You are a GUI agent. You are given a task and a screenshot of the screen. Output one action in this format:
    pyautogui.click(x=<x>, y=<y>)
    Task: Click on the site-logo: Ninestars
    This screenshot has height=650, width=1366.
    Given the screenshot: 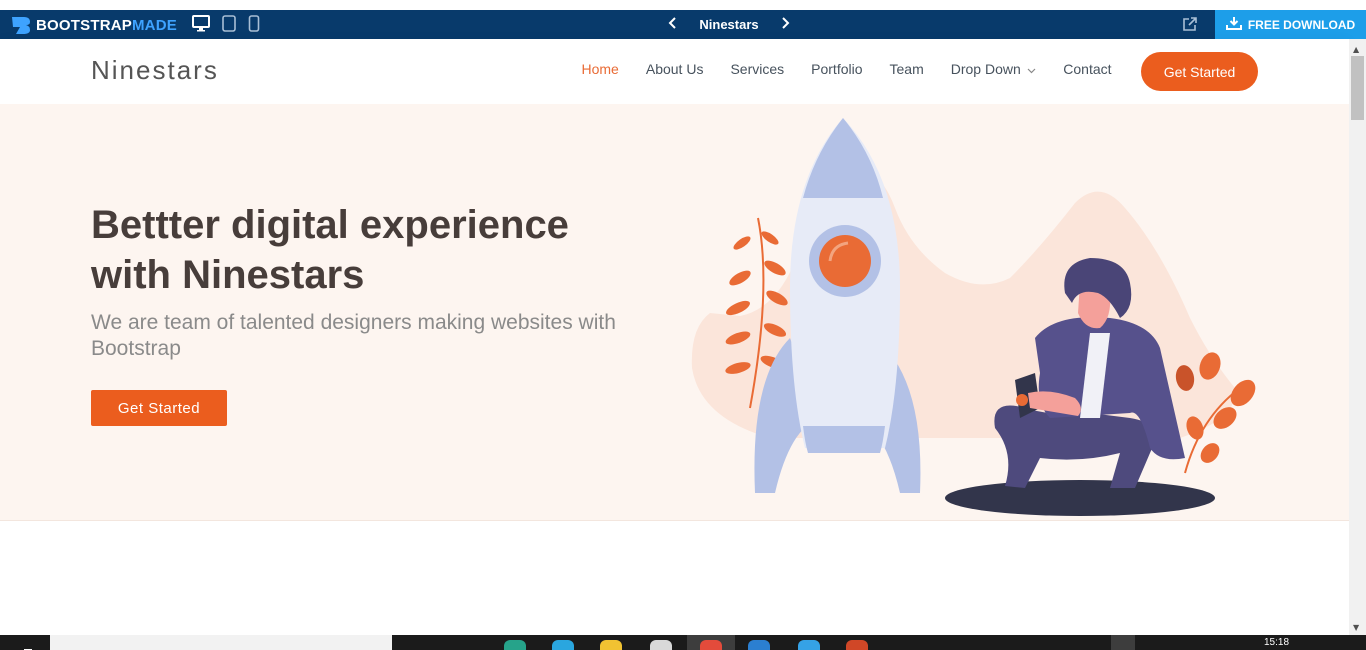 What is the action you would take?
    pyautogui.click(x=155, y=70)
    